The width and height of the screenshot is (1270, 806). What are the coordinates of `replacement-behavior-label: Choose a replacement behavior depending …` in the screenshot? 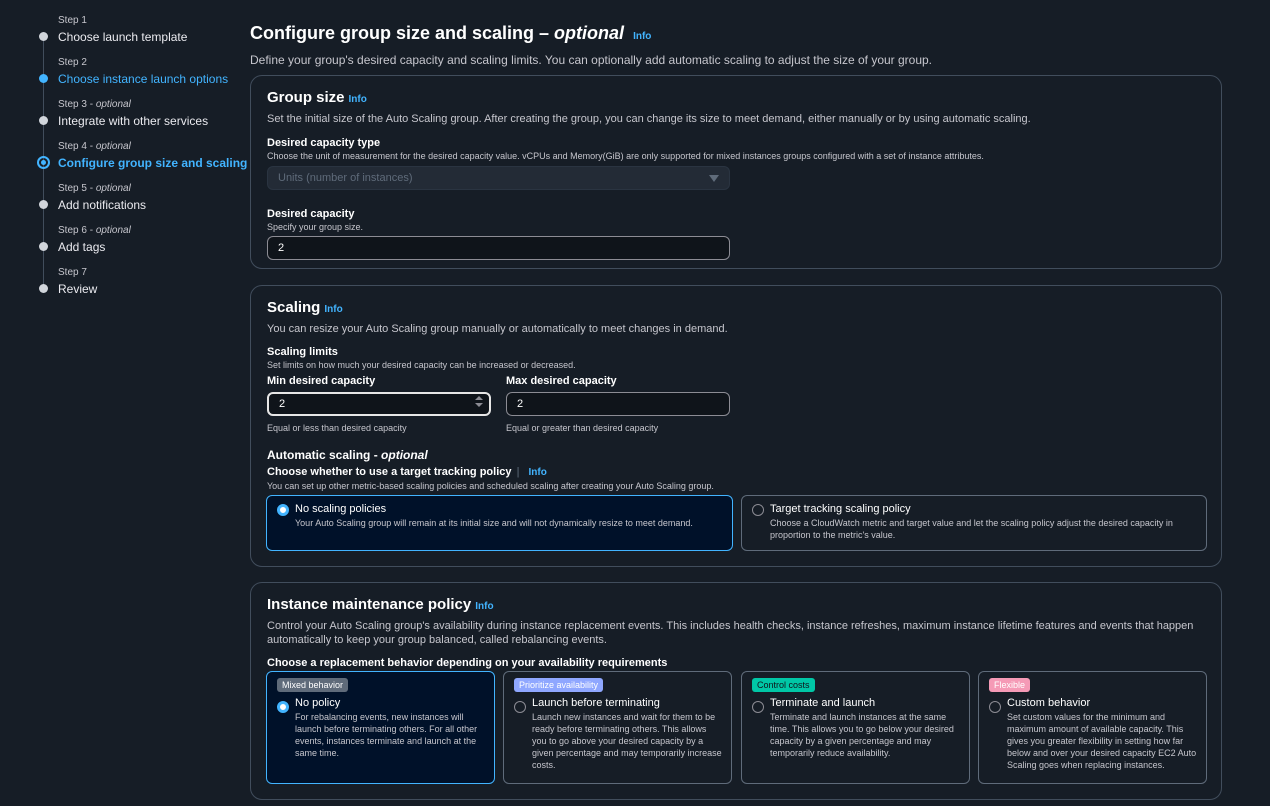 It's located at (467, 663).